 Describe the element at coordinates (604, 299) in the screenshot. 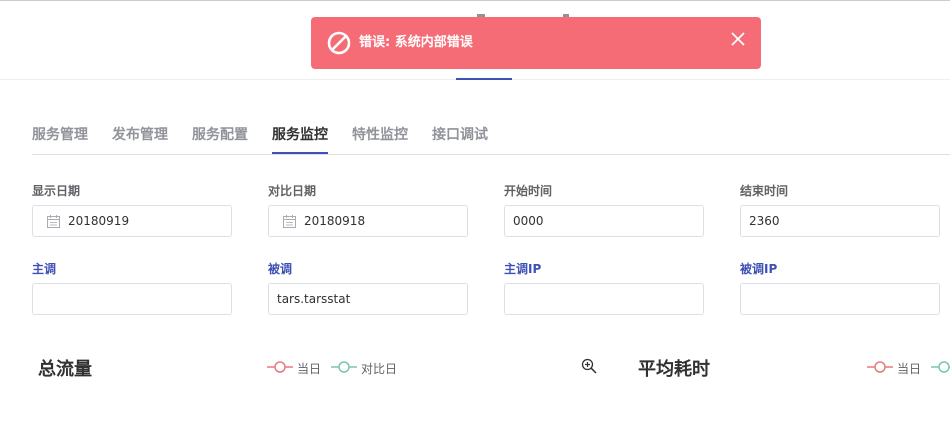

I see `caller-ip-input` at that location.